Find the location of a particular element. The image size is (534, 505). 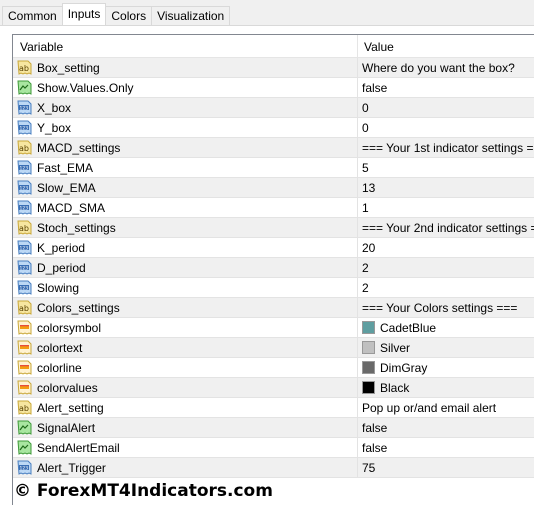

variable-name: SendAlertEmail is located at coordinates (78, 448).